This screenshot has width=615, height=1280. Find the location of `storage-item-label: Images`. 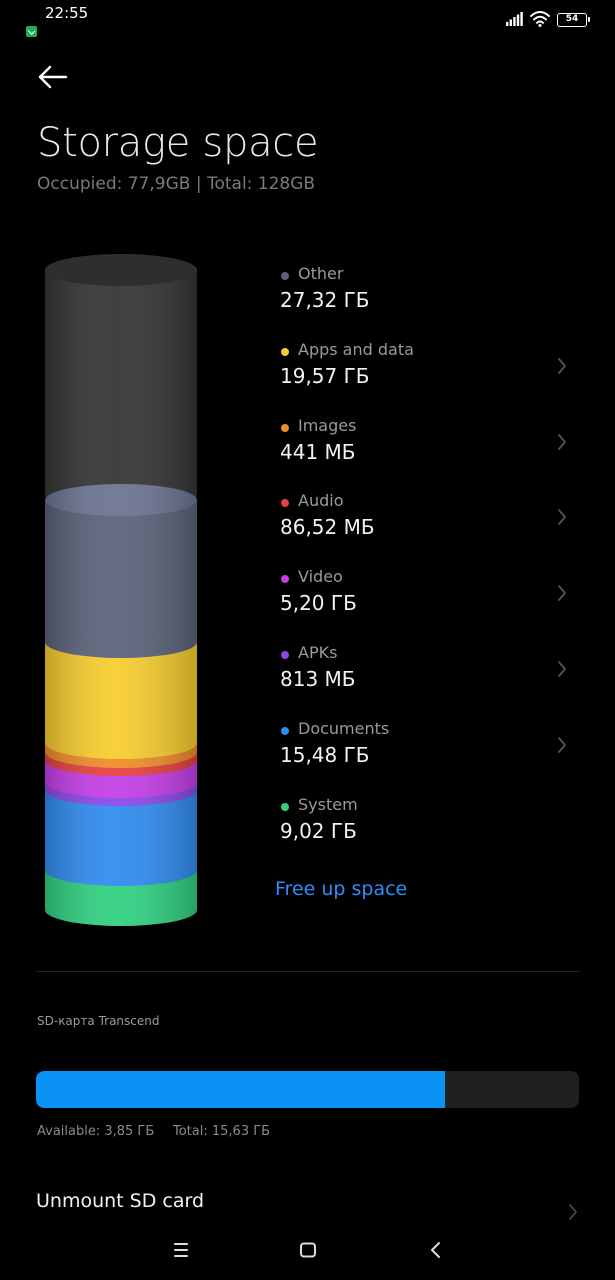

storage-item-label: Images is located at coordinates (327, 425).